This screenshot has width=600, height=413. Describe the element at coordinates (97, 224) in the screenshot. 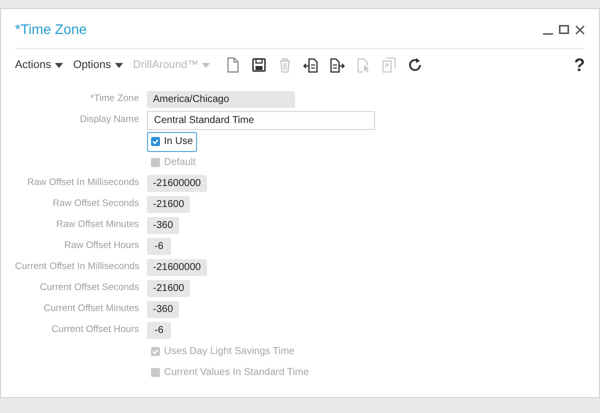

I see `field-label: Raw Offset Minutes` at that location.